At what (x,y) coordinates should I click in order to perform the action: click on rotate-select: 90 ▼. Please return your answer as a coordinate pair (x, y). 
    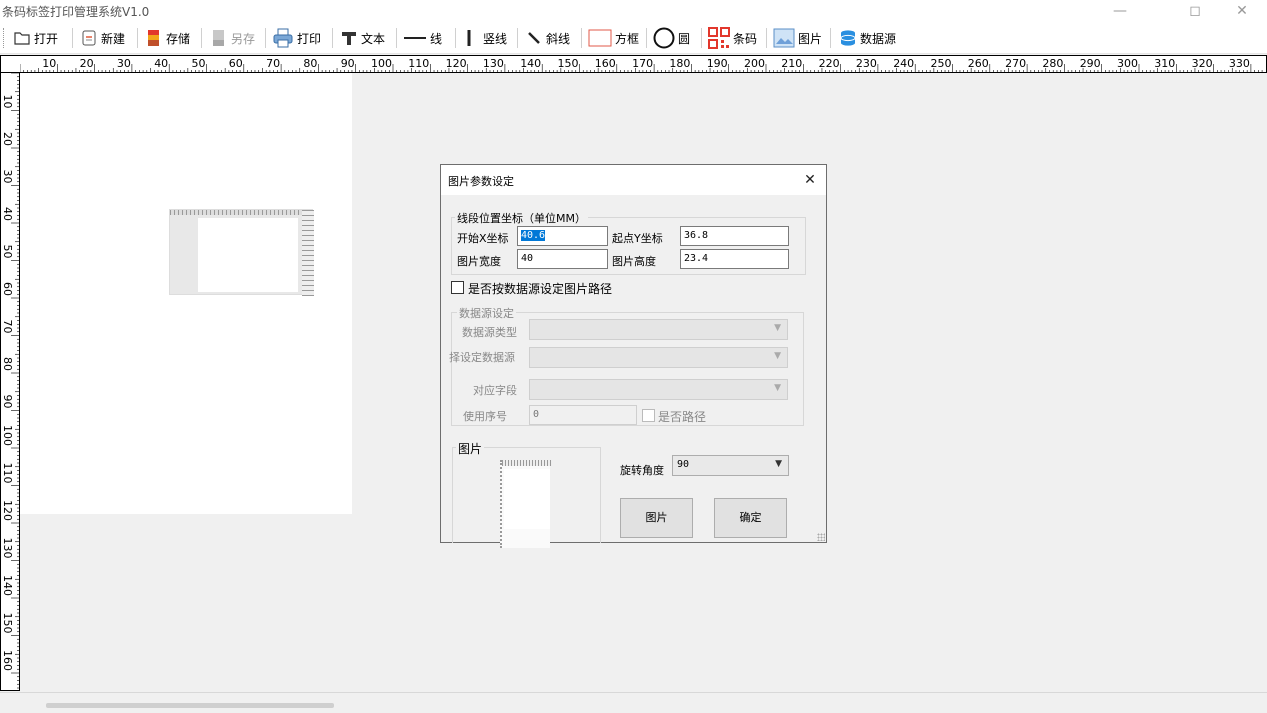
    Looking at the image, I should click on (730, 465).